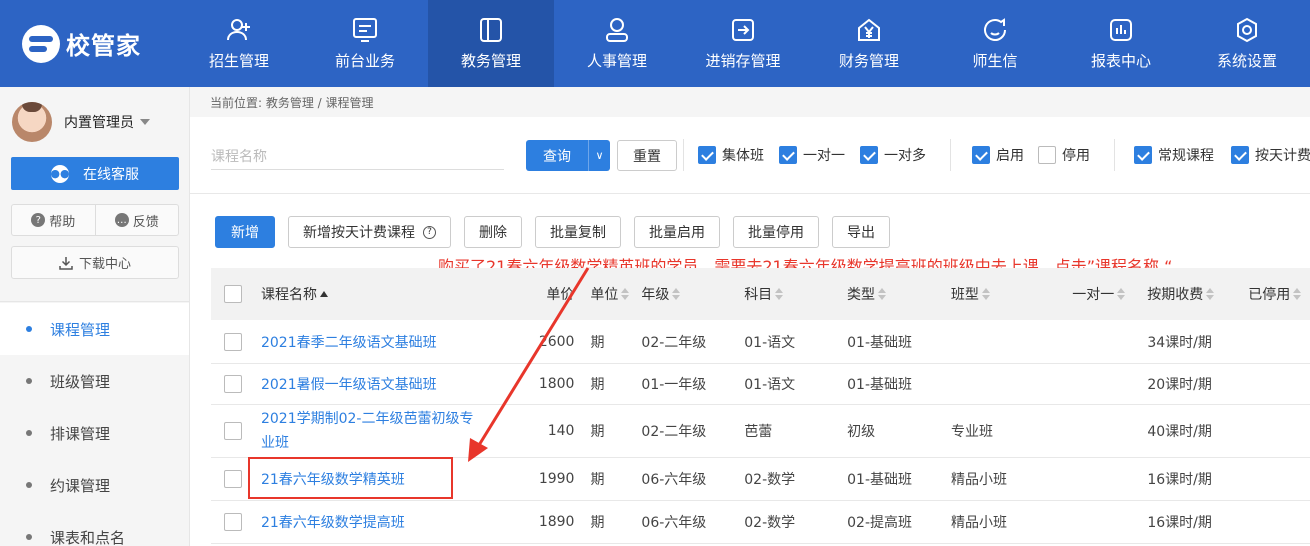 This screenshot has height=546, width=1310. I want to click on batch-copy-button: 批量复制, so click(578, 232).